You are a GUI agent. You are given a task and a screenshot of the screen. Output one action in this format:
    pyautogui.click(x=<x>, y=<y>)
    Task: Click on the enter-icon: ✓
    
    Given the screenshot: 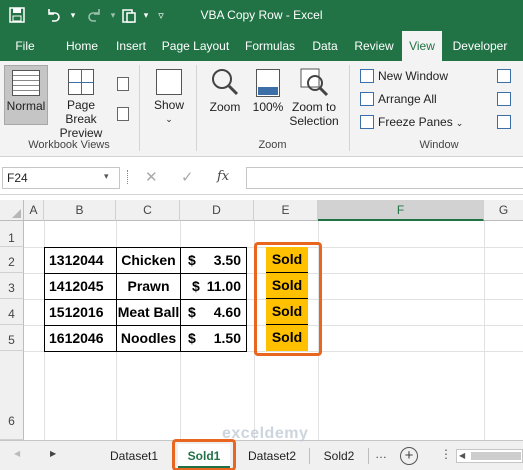 What is the action you would take?
    pyautogui.click(x=187, y=177)
    